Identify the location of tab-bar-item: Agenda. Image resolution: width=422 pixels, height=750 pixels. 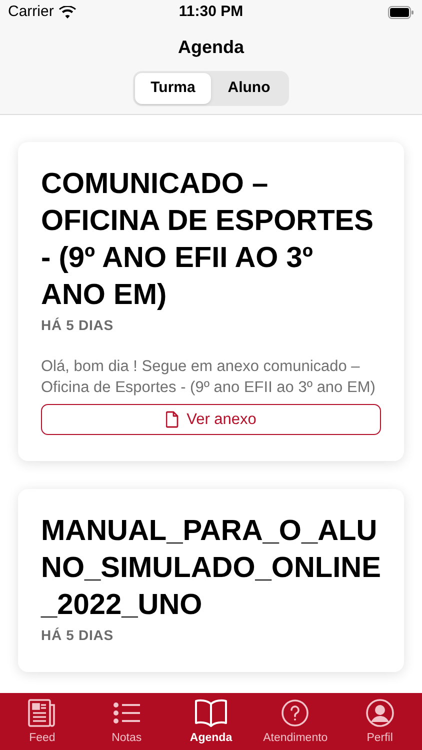
(211, 721).